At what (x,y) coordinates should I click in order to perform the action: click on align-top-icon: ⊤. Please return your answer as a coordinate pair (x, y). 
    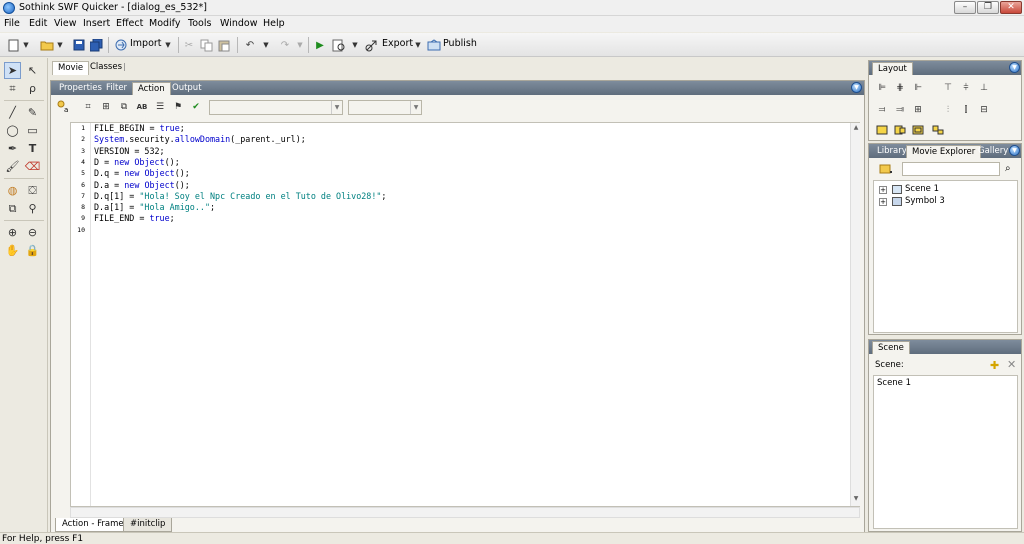
    Looking at the image, I should click on (948, 88).